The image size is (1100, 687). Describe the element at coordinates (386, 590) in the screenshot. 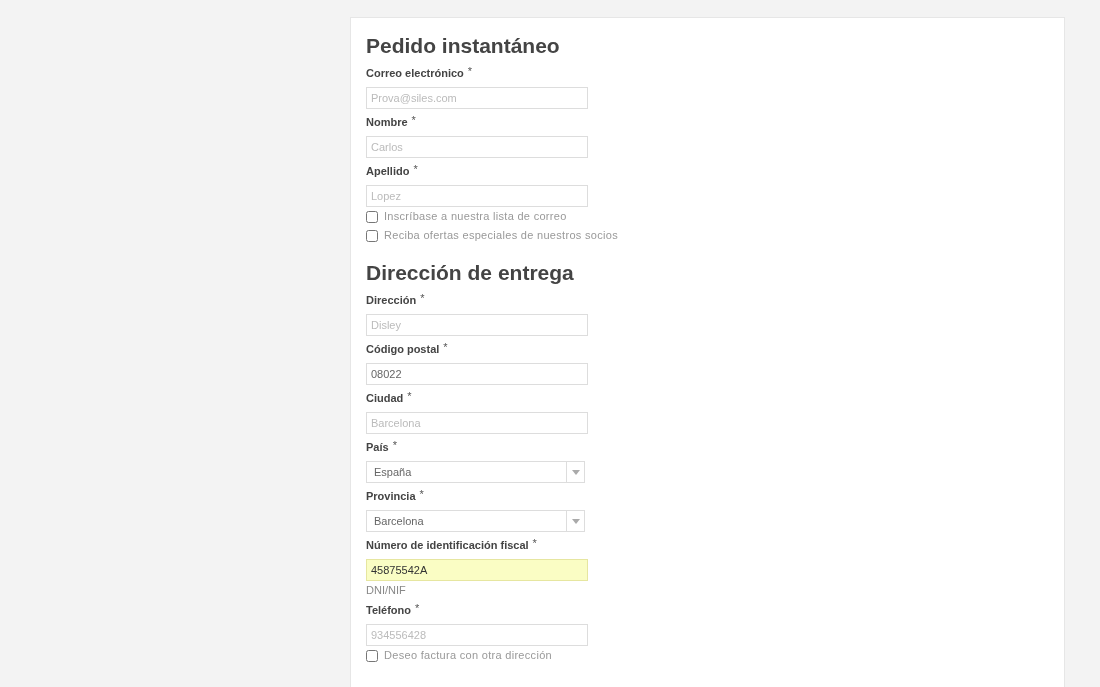

I see `field-hint: DNI/NIF` at that location.